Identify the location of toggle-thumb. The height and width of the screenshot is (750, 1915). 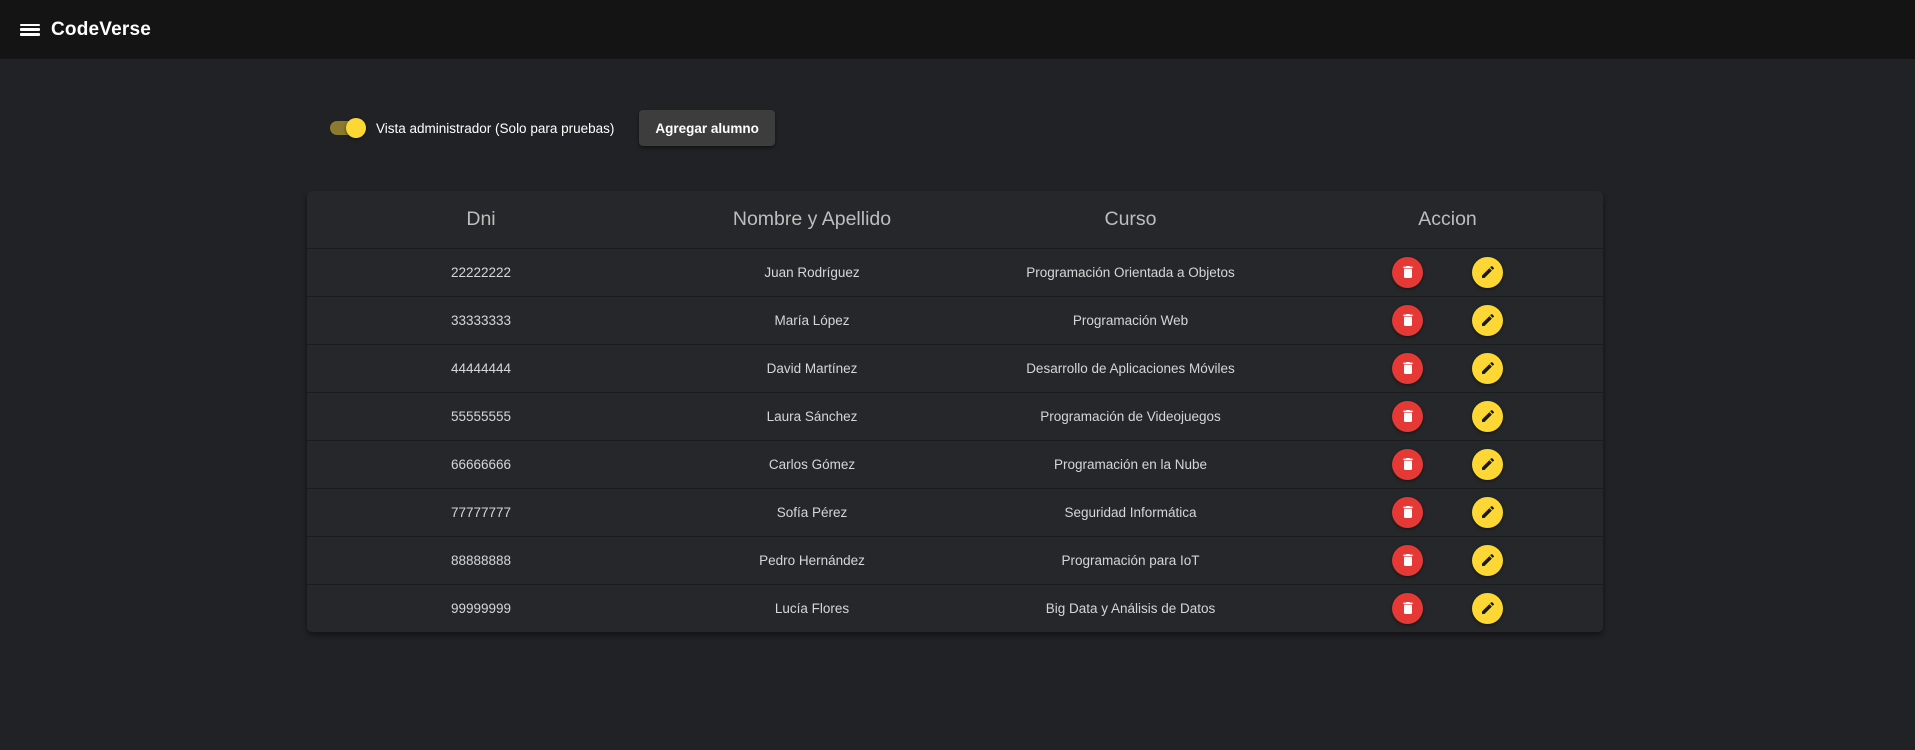
(356, 128).